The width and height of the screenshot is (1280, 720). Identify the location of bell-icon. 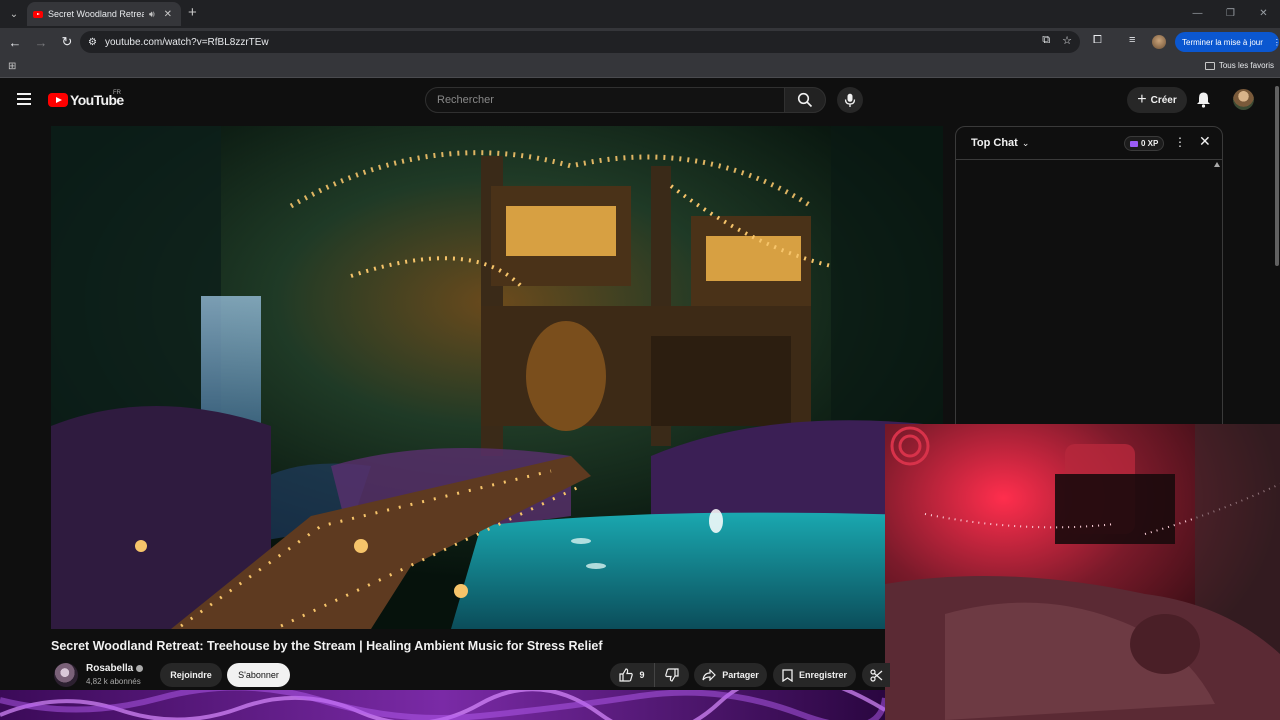
(1203, 102).